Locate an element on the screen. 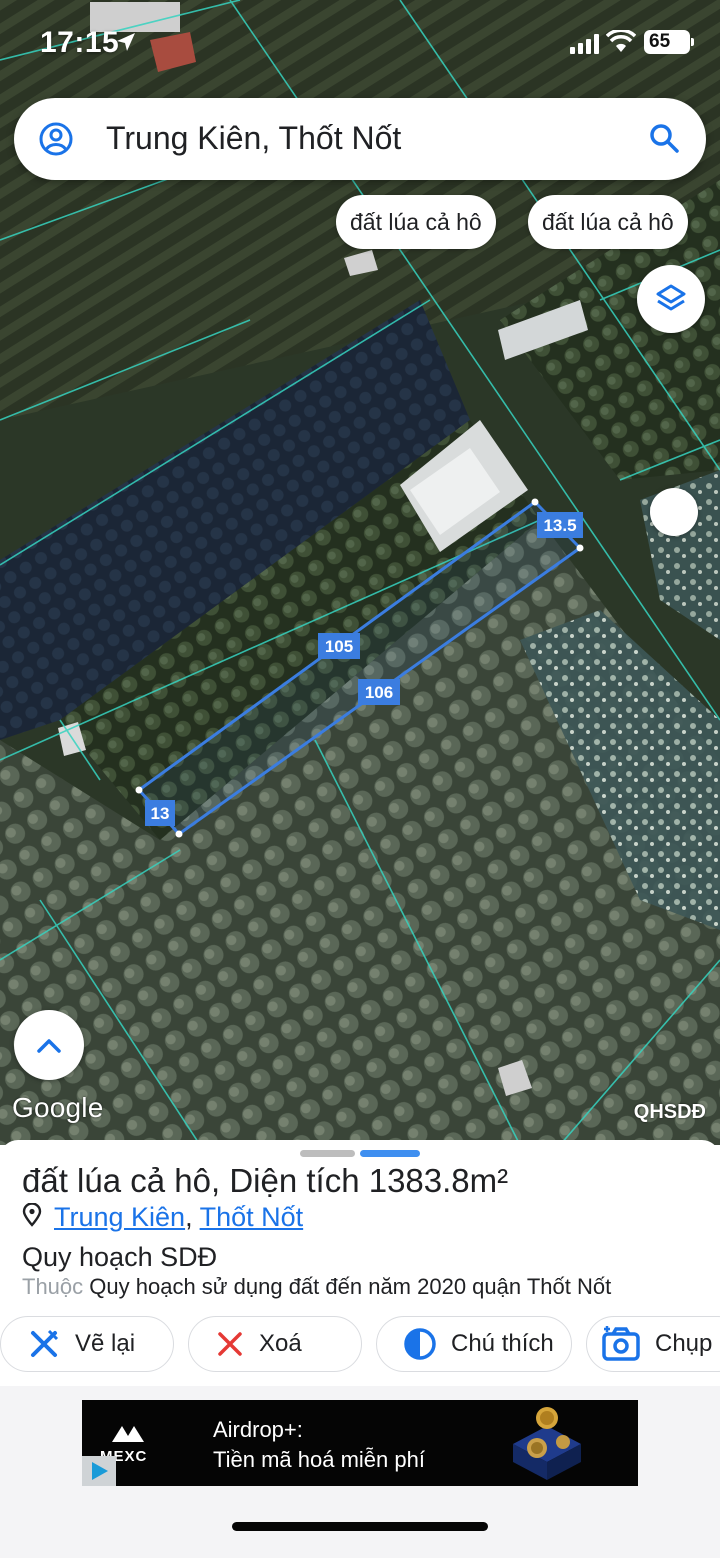  edge-label-13: 13 is located at coordinates (160, 813).